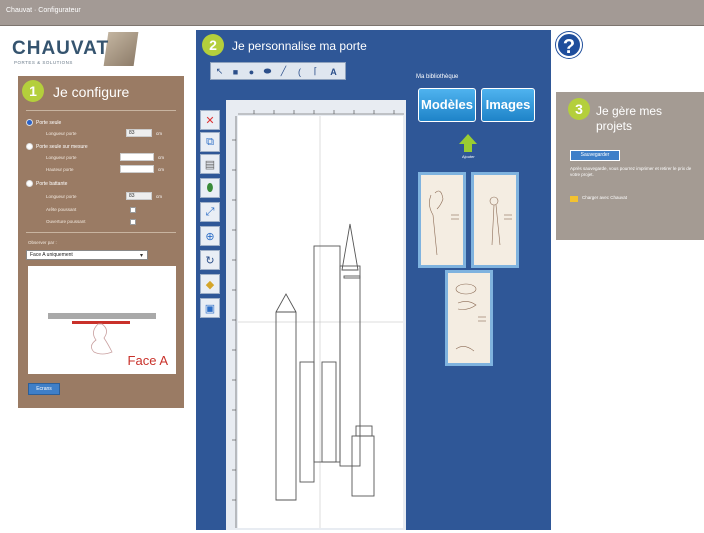  Describe the element at coordinates (210, 120) in the screenshot. I see `delete-icon: ✕` at that location.